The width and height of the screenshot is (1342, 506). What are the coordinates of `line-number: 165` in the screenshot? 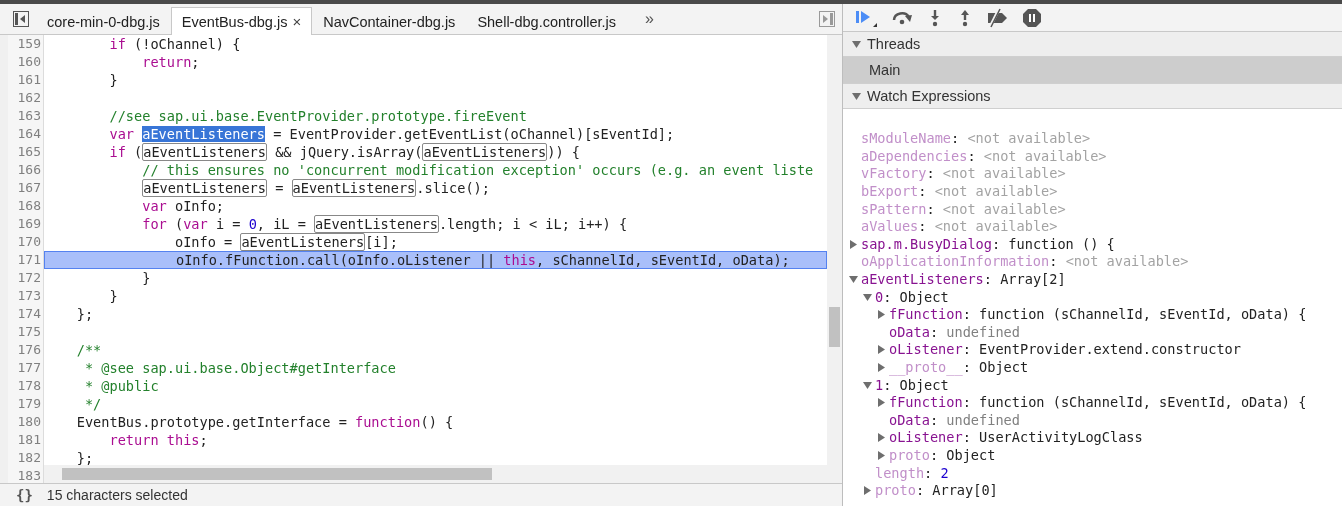 It's located at (29, 152).